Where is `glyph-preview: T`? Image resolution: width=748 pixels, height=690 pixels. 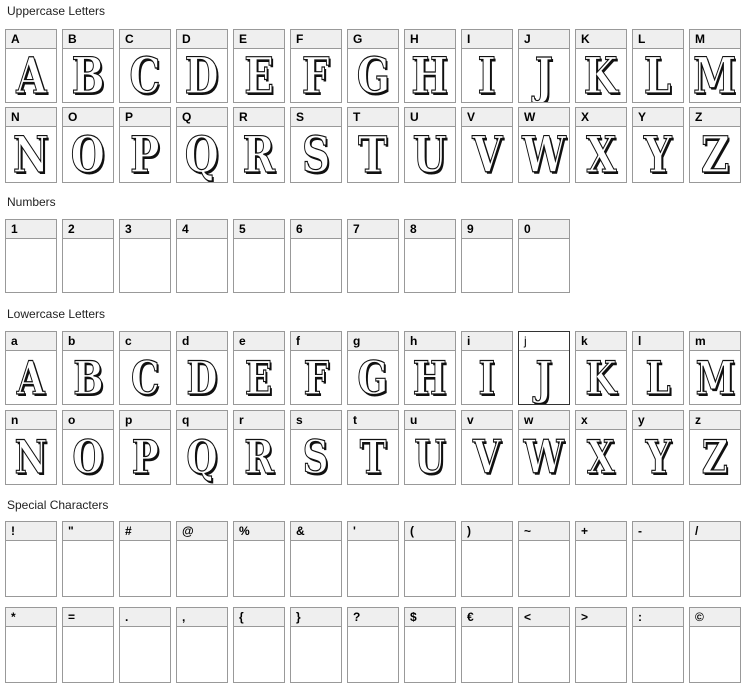 glyph-preview: T is located at coordinates (373, 457).